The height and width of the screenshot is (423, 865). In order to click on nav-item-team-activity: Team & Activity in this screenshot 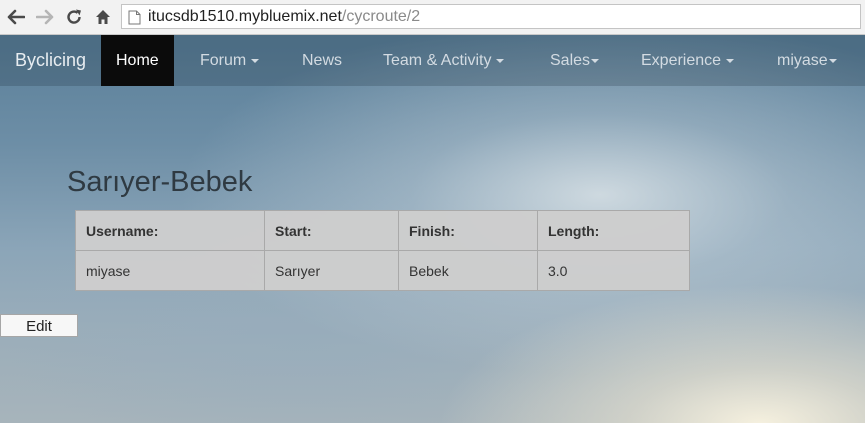, I will do `click(444, 60)`.